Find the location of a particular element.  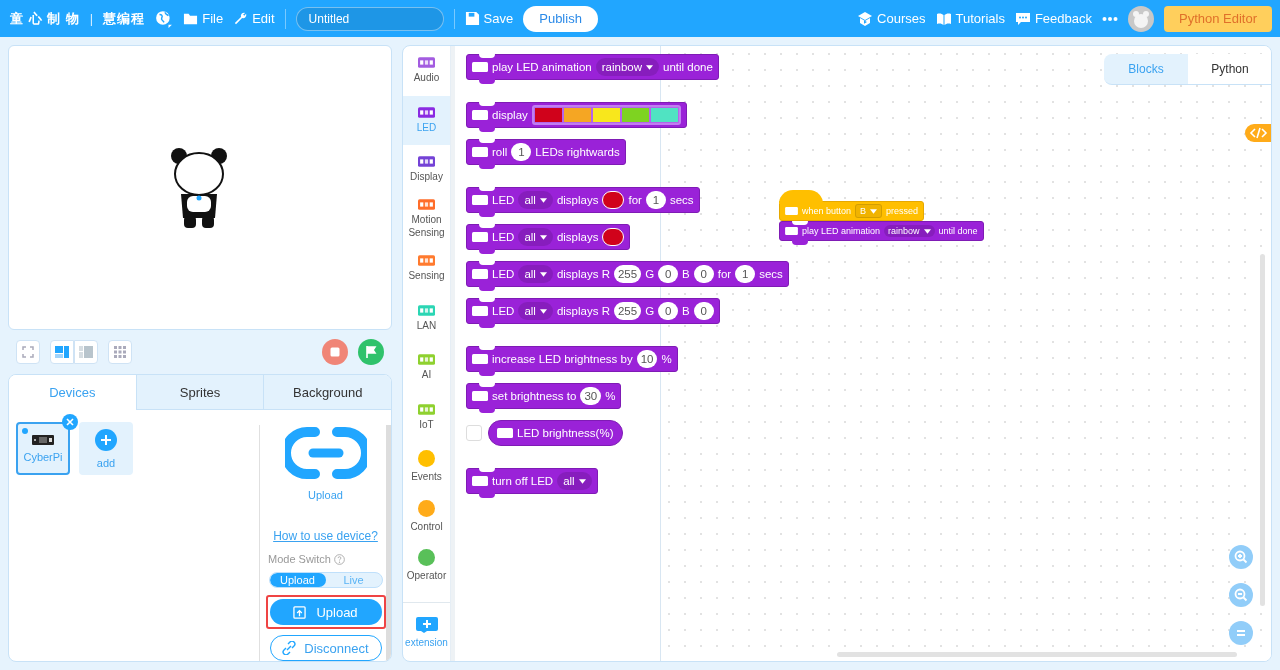

zoom-in-icon is located at coordinates (1241, 557).